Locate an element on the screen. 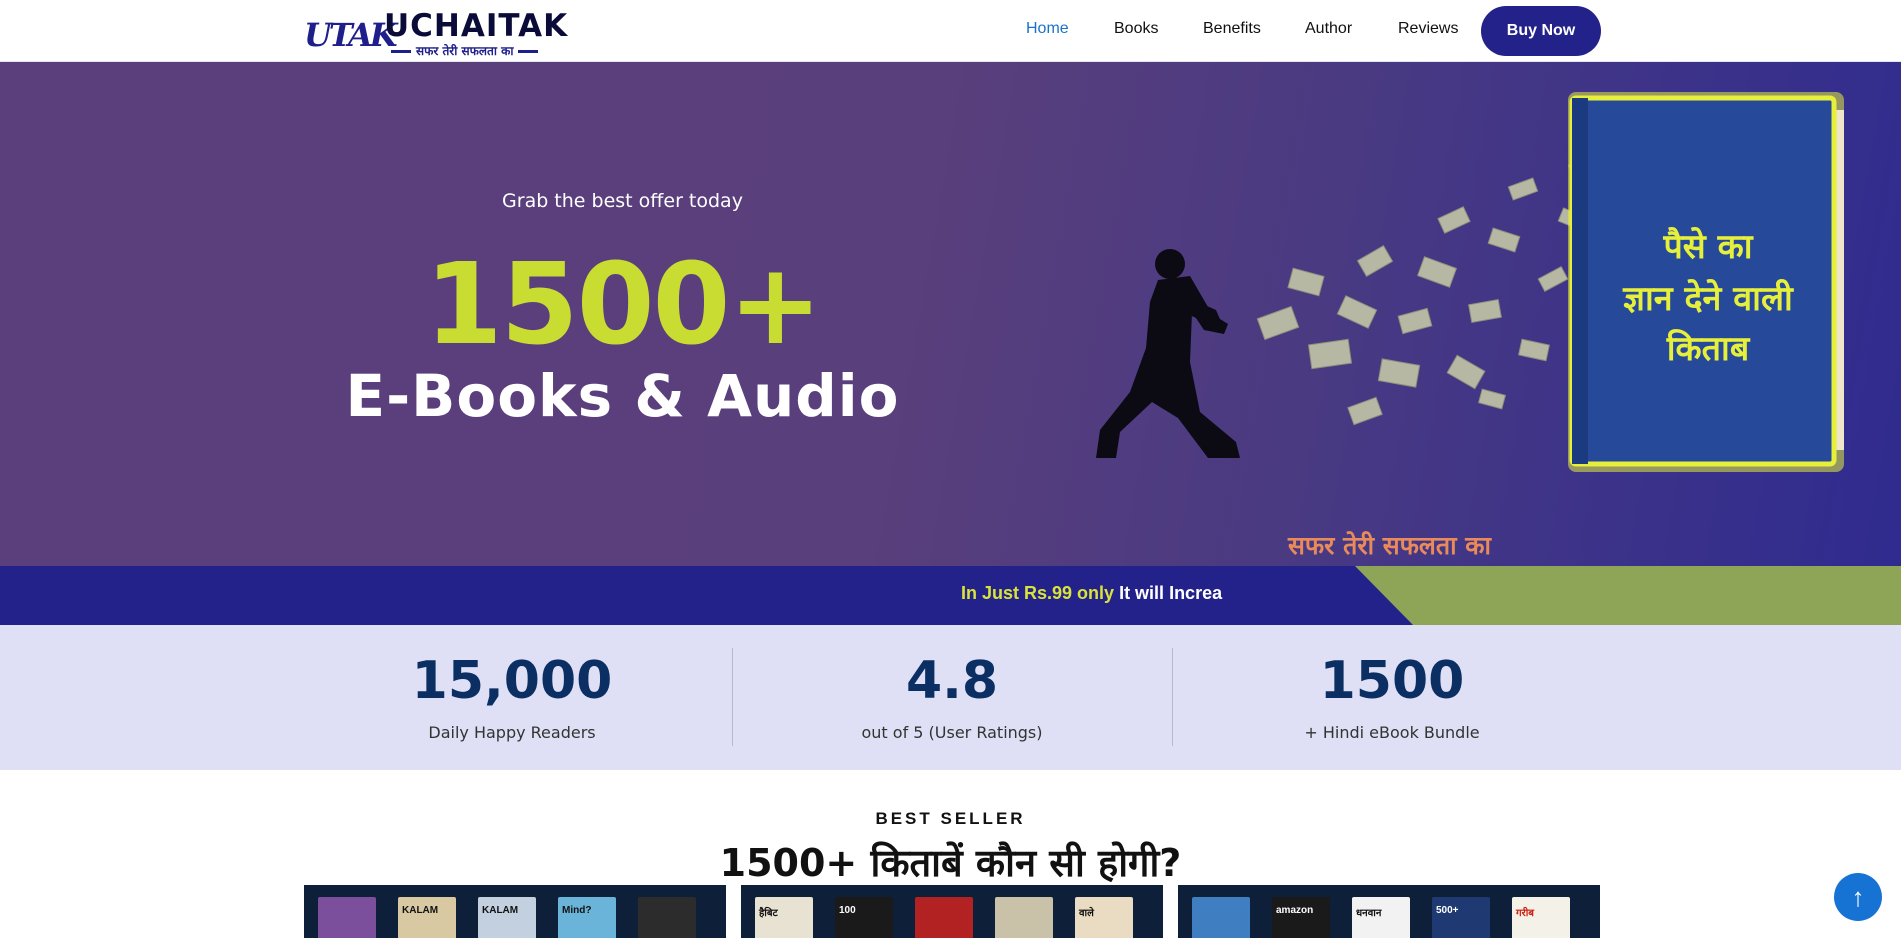 The image size is (1901, 938). section-title: 1500+ किताबें कौन सी होगी? is located at coordinates (950, 863).